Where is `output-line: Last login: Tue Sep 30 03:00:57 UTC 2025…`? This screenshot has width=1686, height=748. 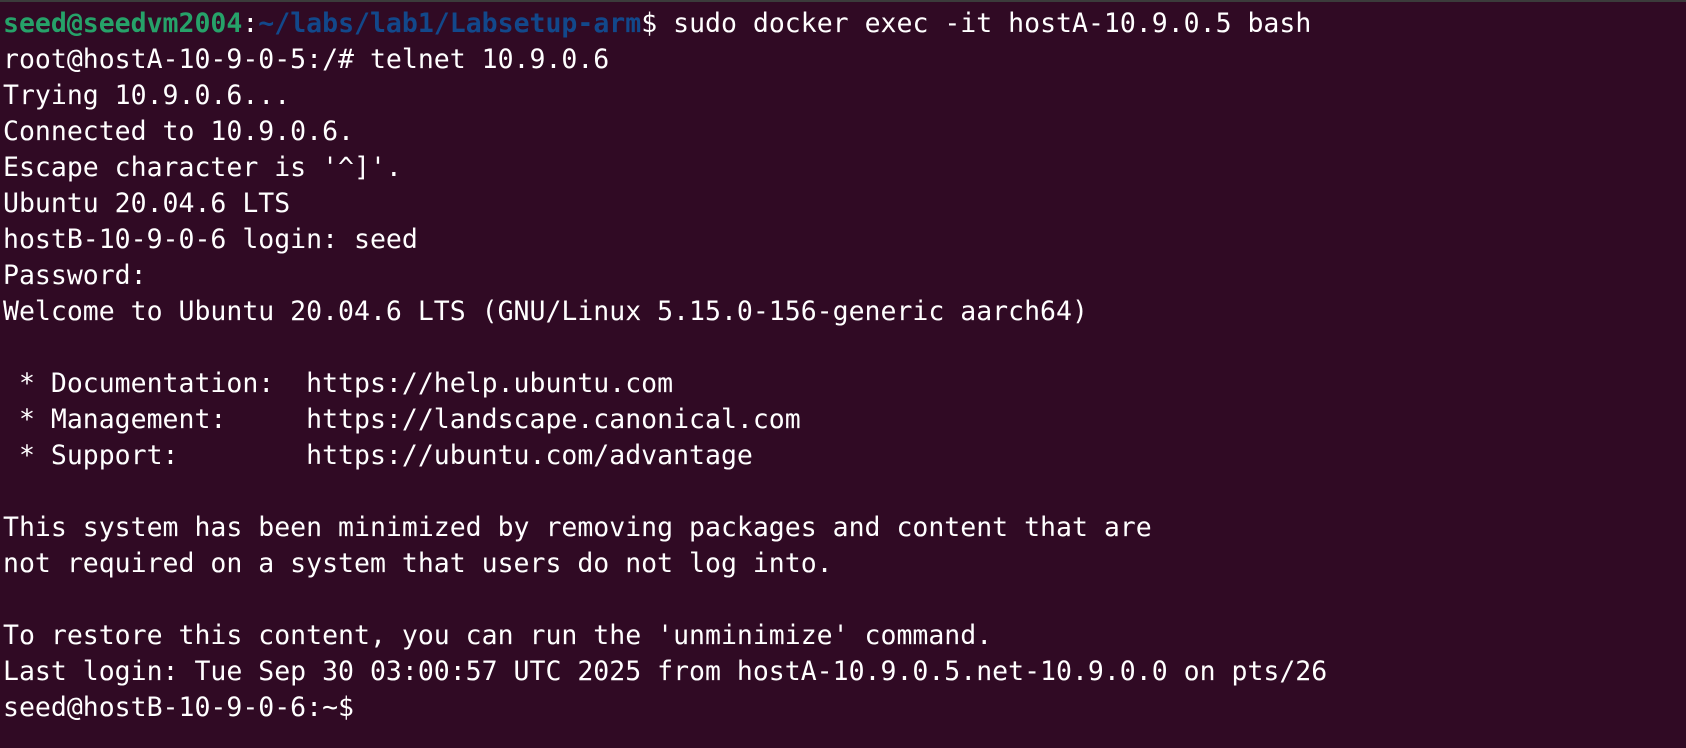 output-line: Last login: Tue Sep 30 03:00:57 UTC 2025… is located at coordinates (665, 671).